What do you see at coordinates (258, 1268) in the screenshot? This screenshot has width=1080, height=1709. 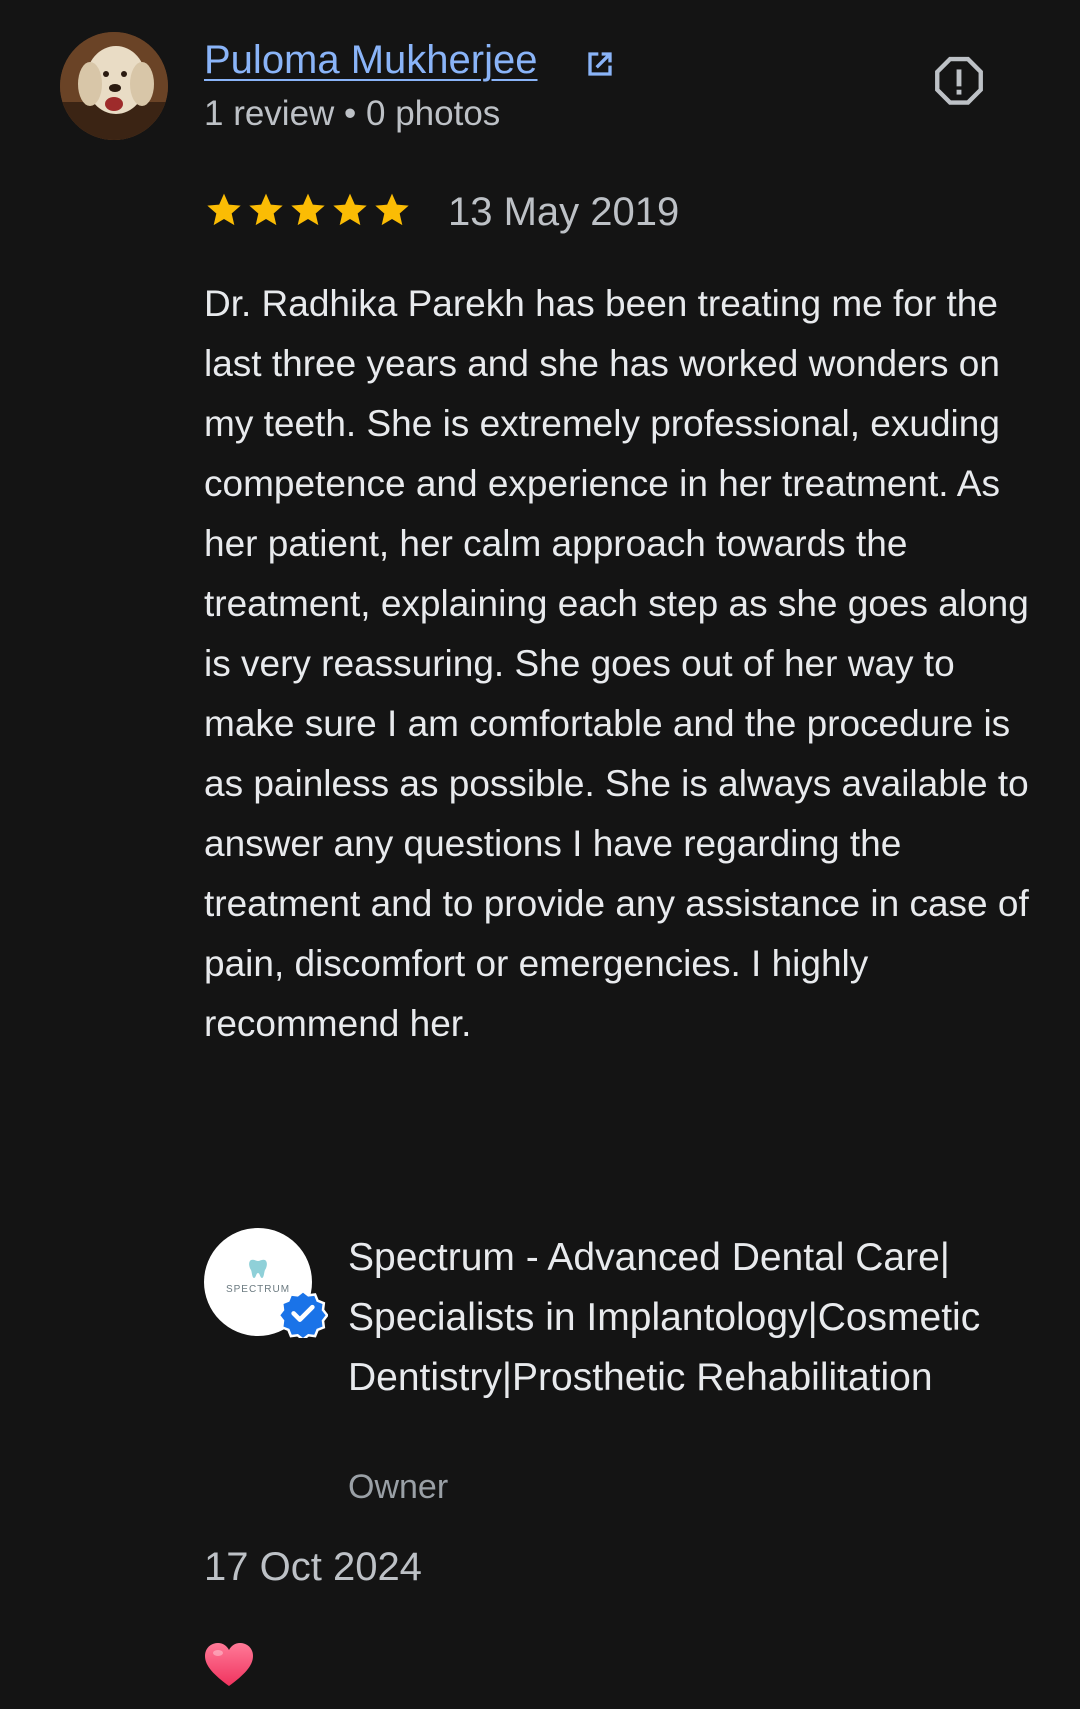 I see `tooth-logo-icon` at bounding box center [258, 1268].